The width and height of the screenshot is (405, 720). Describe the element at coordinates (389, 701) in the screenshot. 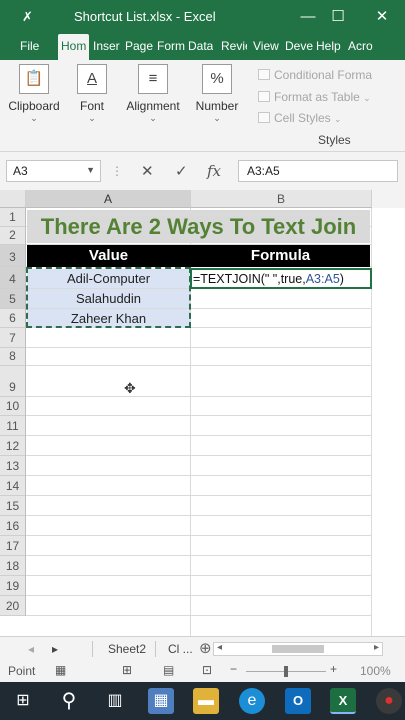

I see `recorder-app-icon: ●` at that location.